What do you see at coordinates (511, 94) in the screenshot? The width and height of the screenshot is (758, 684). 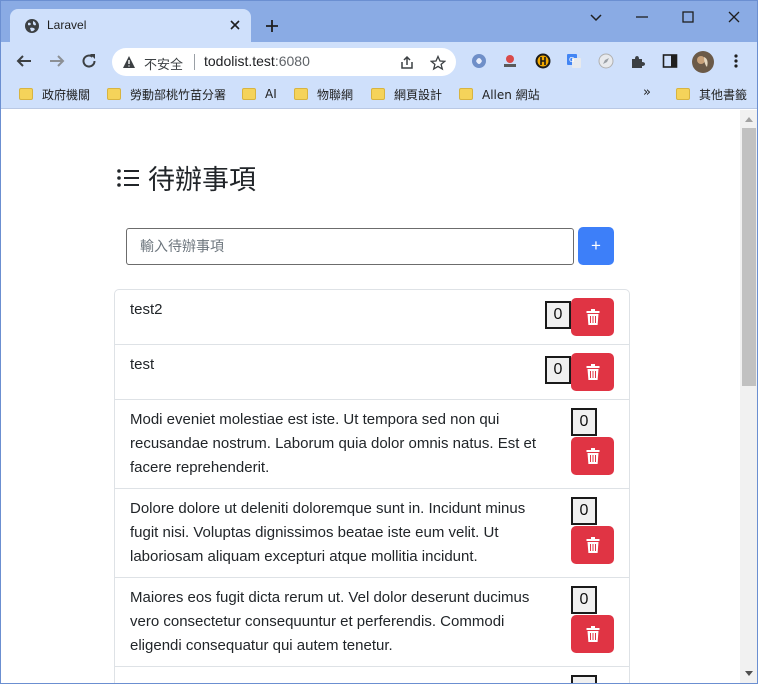 I see `bookmark-label: Allen 網站` at bounding box center [511, 94].